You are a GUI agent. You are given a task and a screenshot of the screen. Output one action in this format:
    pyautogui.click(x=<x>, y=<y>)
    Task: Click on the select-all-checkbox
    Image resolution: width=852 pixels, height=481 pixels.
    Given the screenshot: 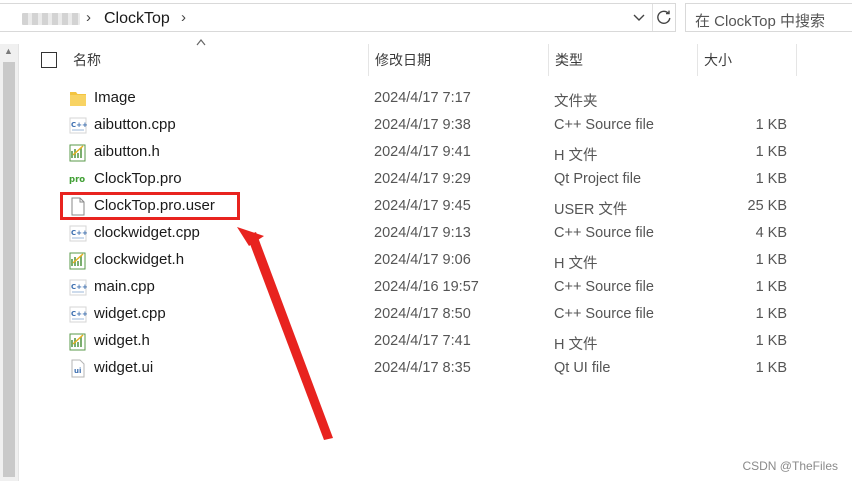 What is the action you would take?
    pyautogui.click(x=49, y=60)
    